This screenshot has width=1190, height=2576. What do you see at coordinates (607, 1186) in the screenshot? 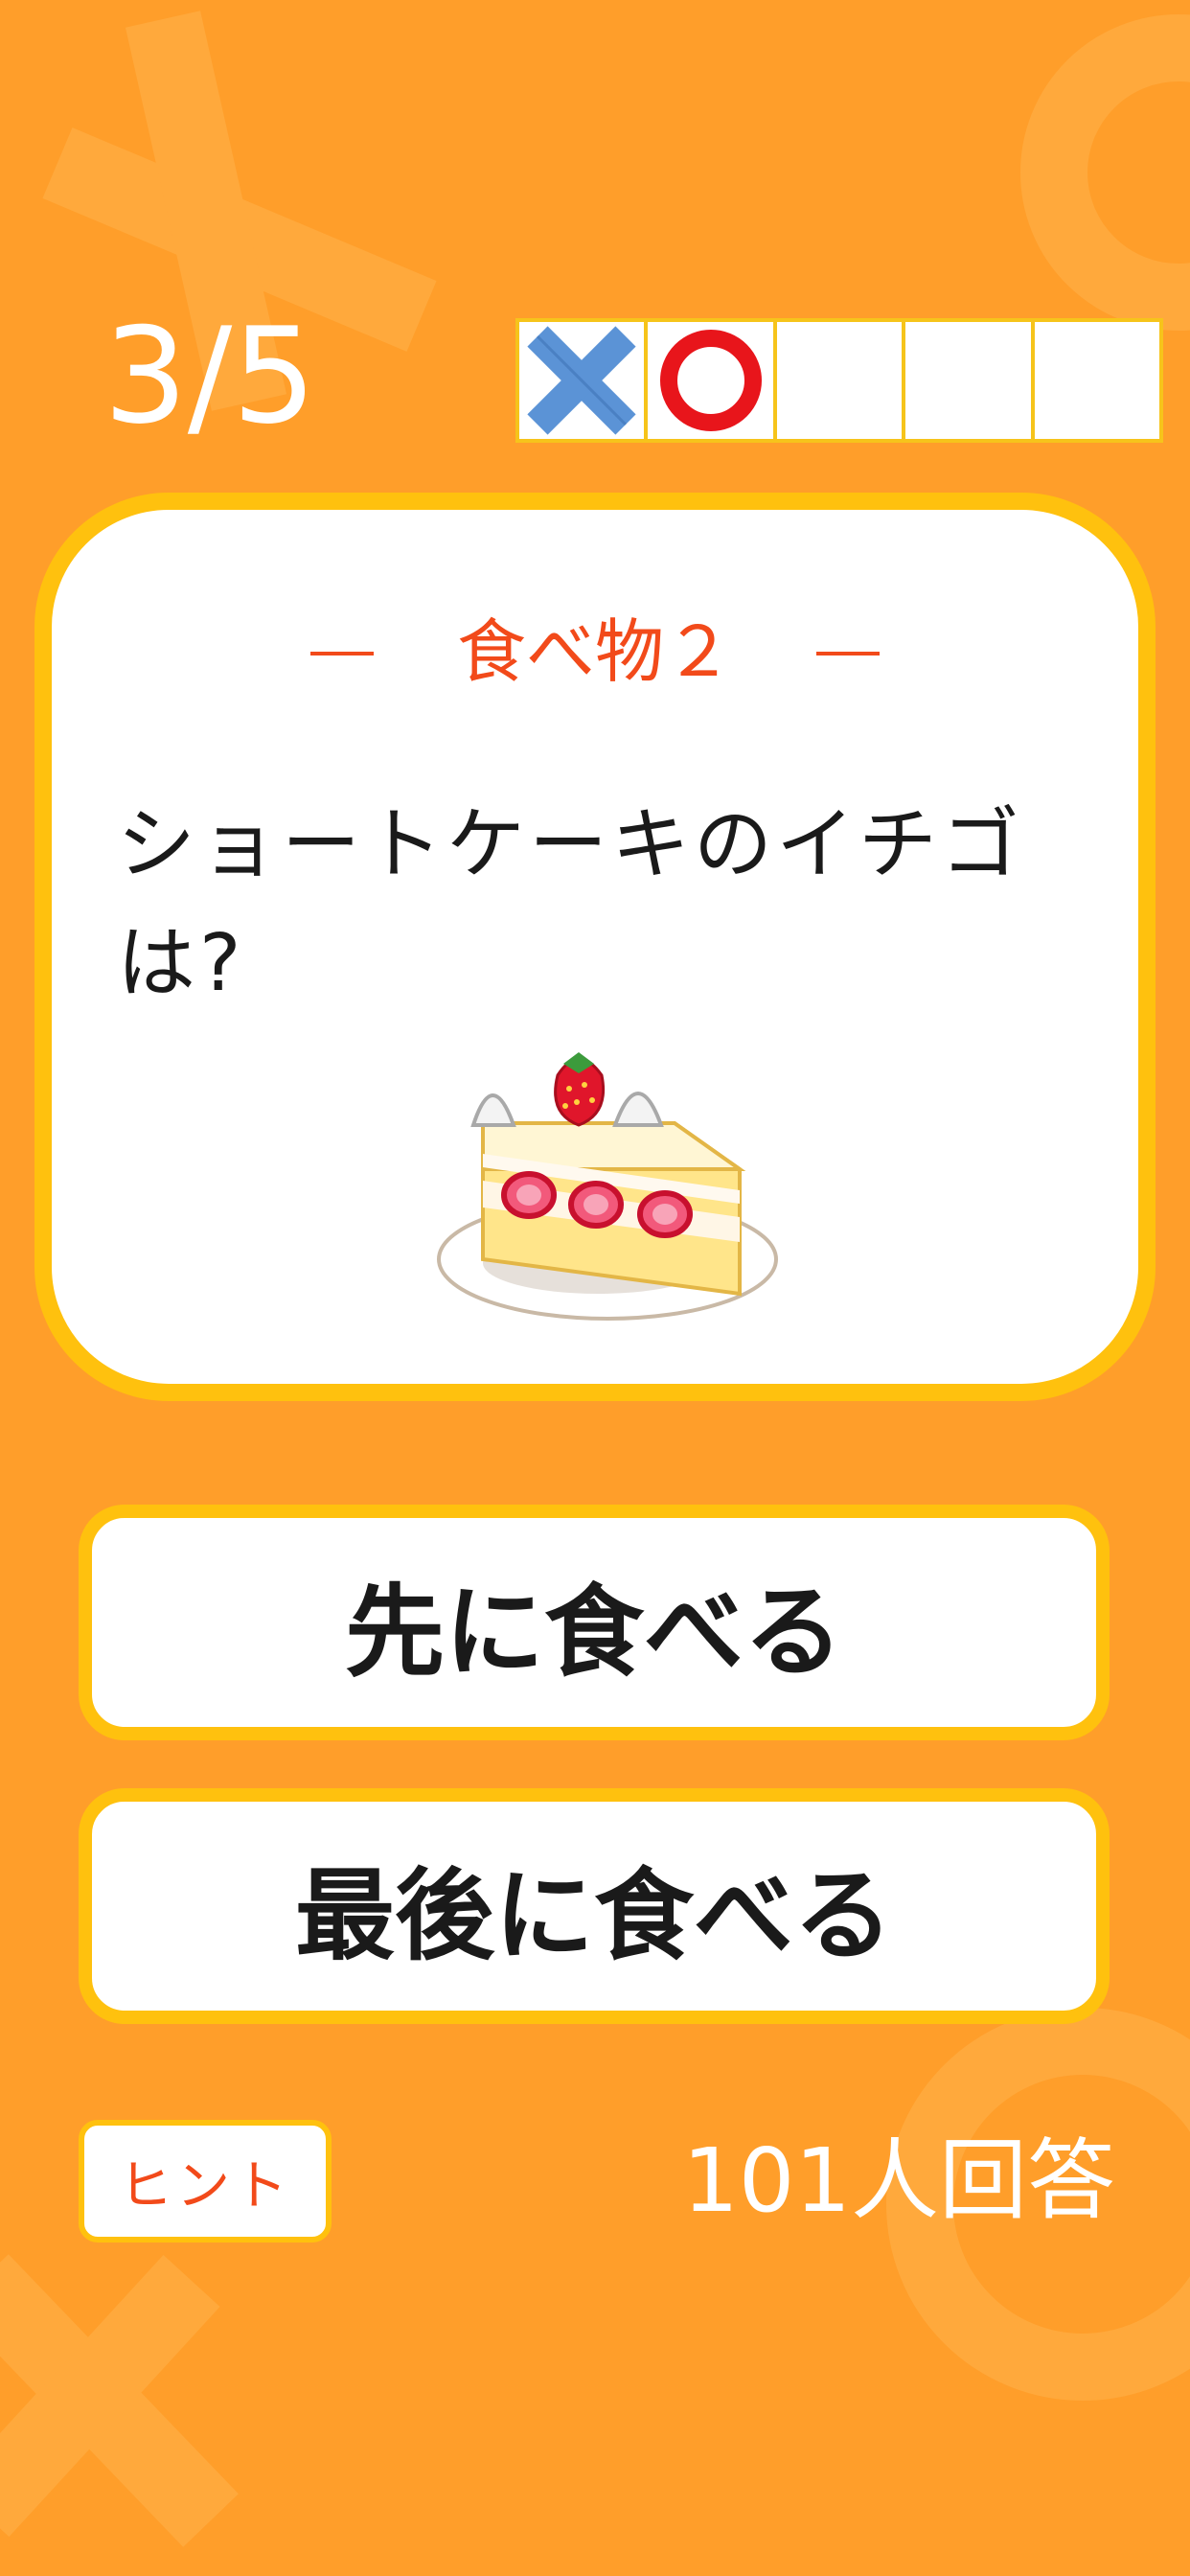
I see `shortcake-illustration` at bounding box center [607, 1186].